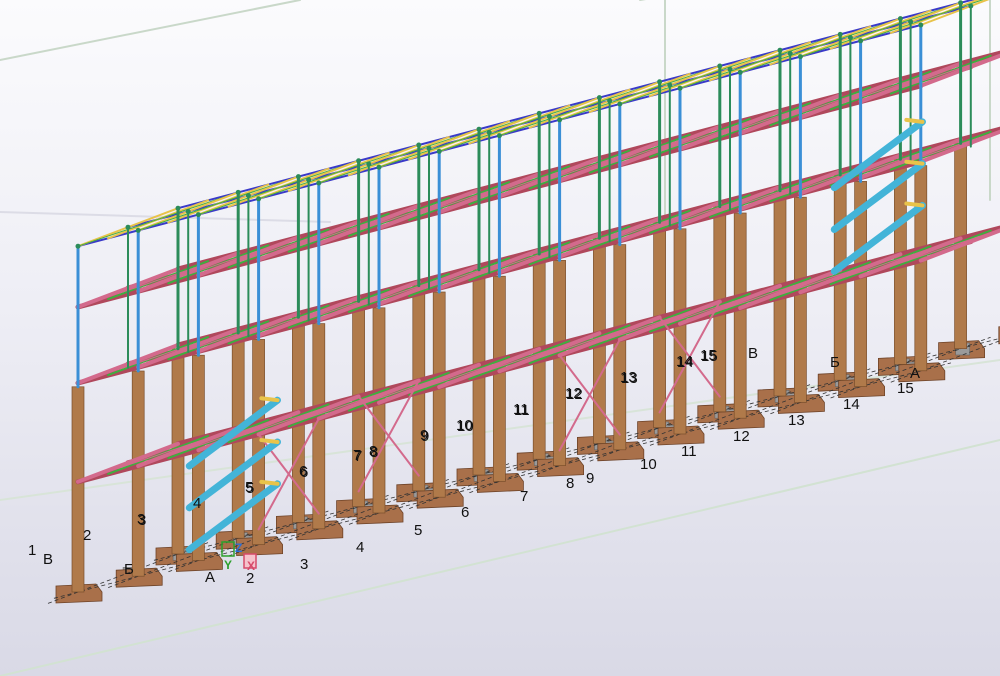  What do you see at coordinates (570, 483) in the screenshot?
I see `grid-label-front: 8` at bounding box center [570, 483].